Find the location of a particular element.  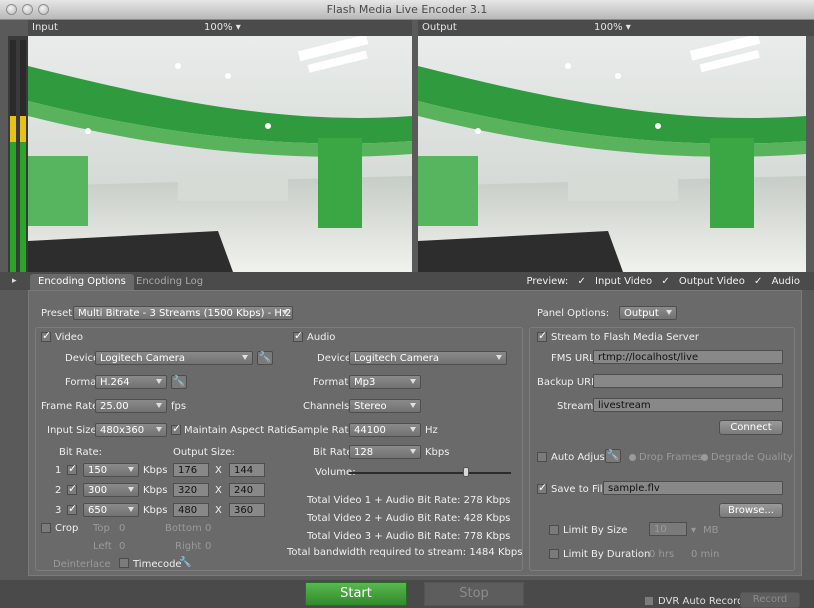

input-zoom-select: 100% ▾ is located at coordinates (222, 27).